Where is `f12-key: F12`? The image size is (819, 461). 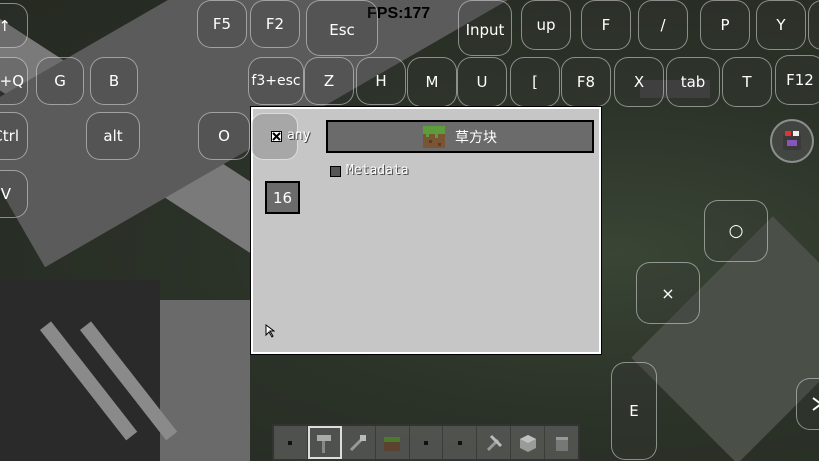
f12-key: F12 is located at coordinates (797, 80).